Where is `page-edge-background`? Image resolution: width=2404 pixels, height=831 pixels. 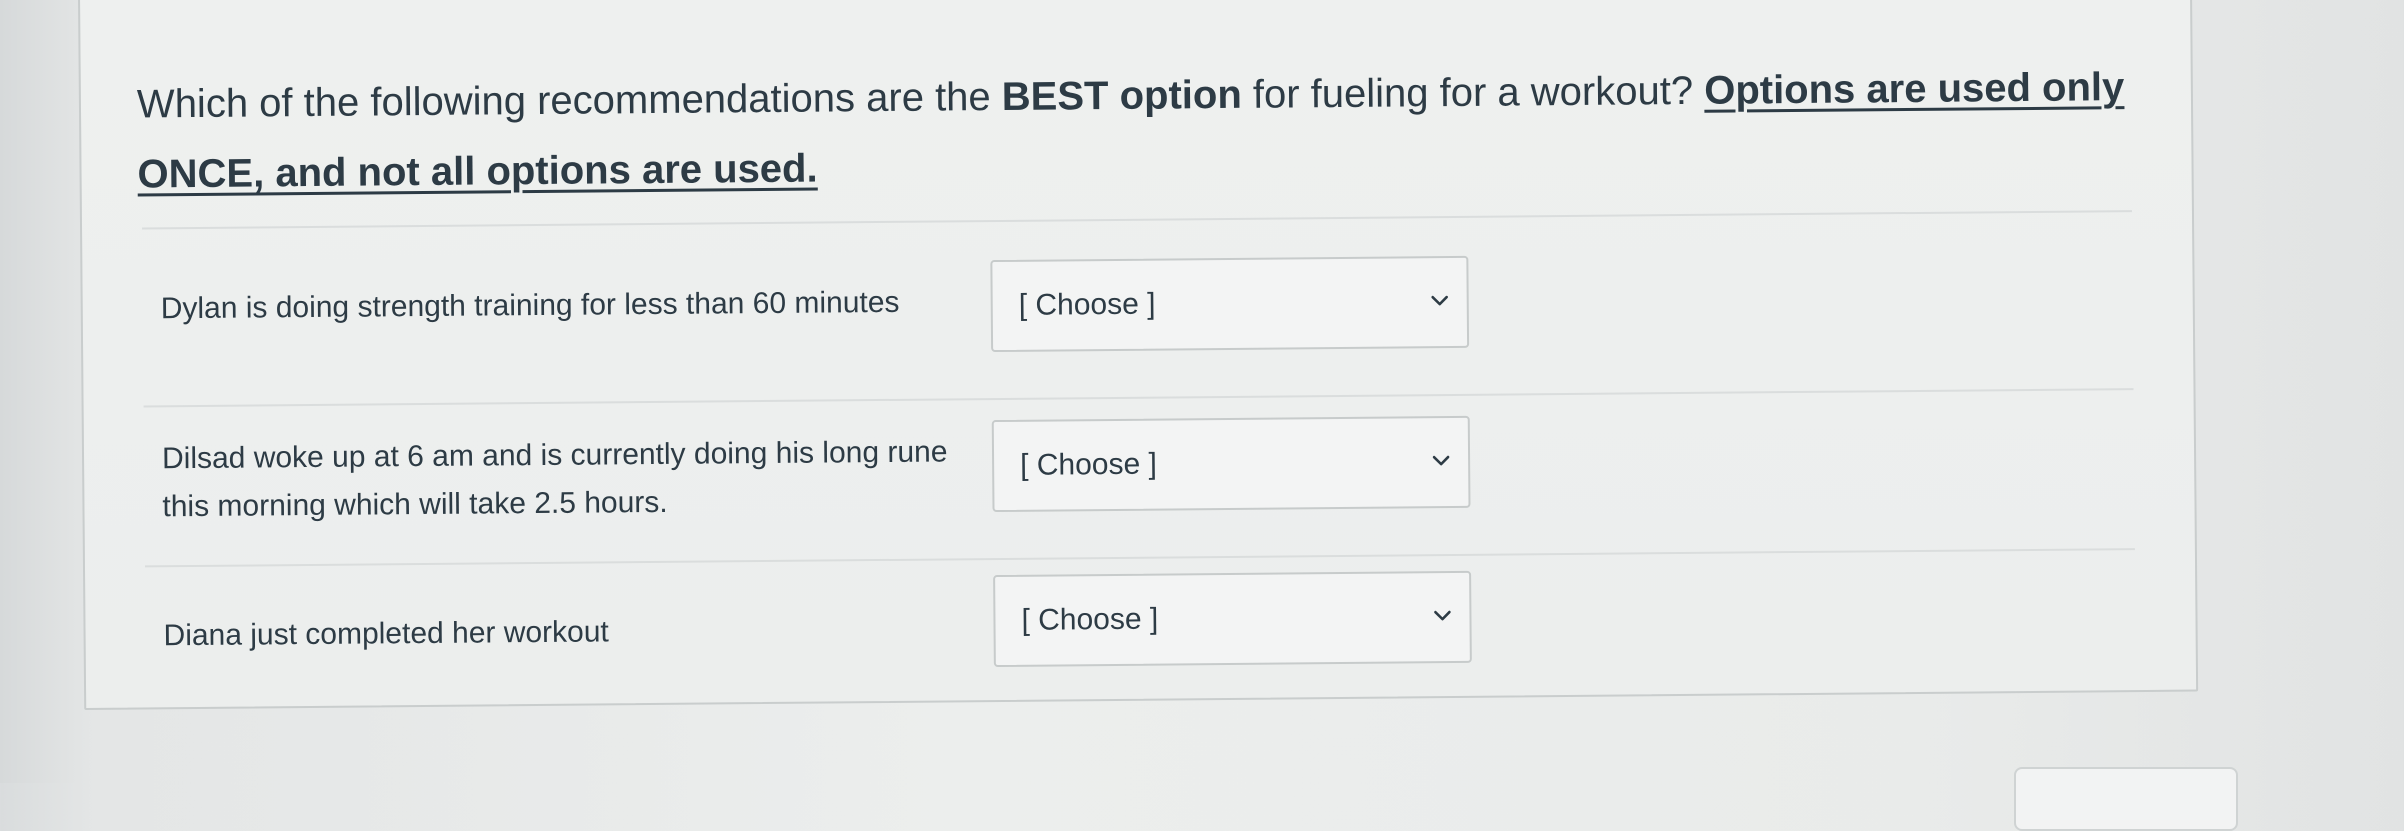
page-edge-background is located at coordinates (39, 391).